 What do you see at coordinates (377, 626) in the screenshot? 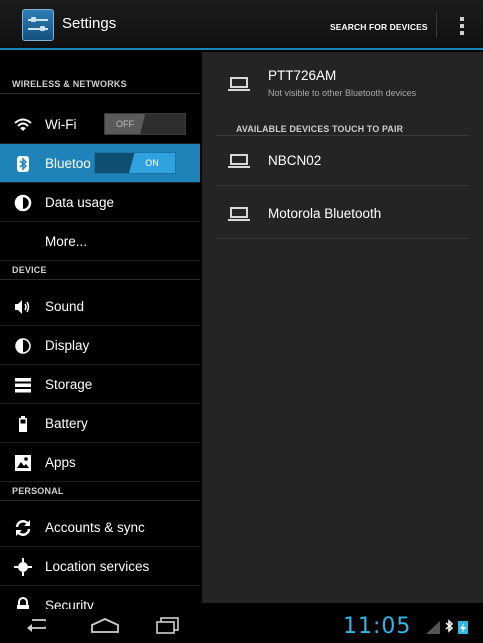
I see `clock: 11:05` at bounding box center [377, 626].